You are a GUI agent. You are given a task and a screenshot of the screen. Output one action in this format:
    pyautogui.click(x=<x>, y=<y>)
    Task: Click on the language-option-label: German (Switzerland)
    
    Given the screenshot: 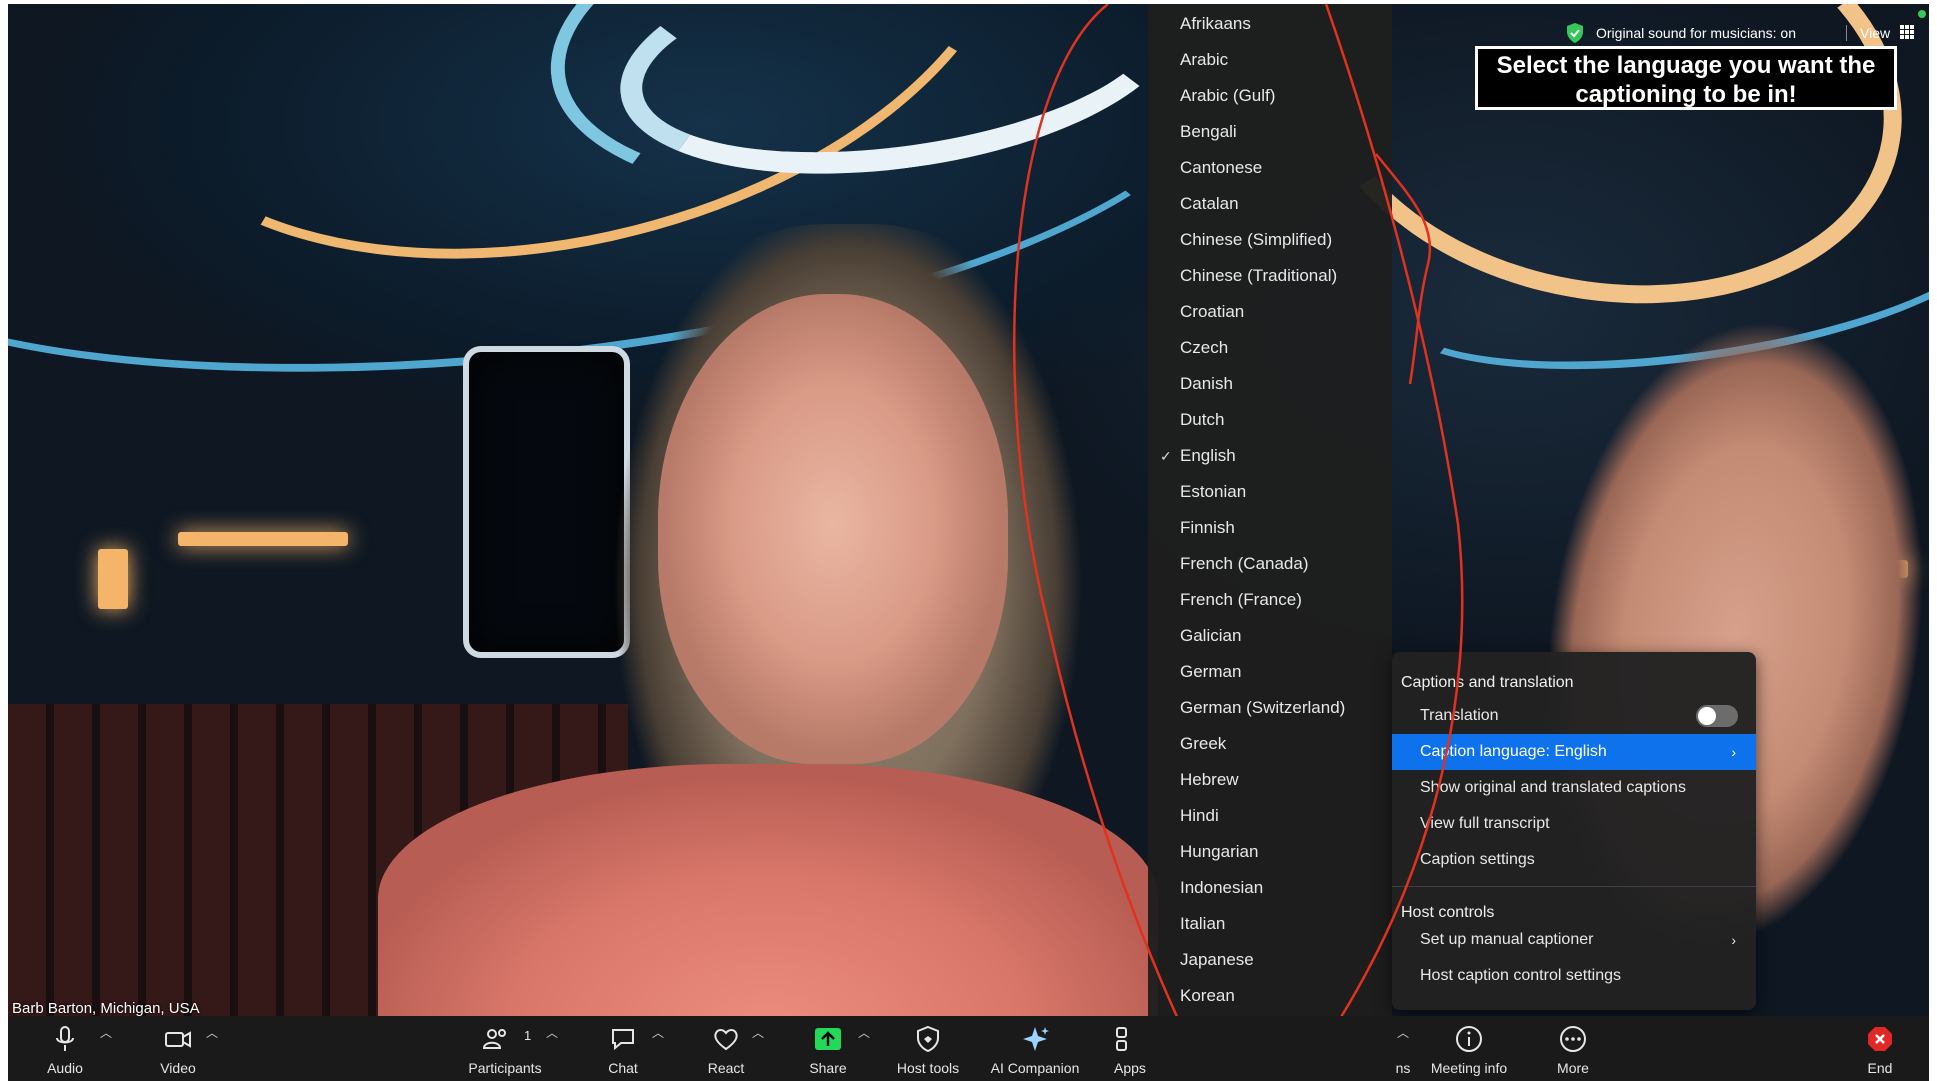 What is the action you would take?
    pyautogui.click(x=1263, y=707)
    